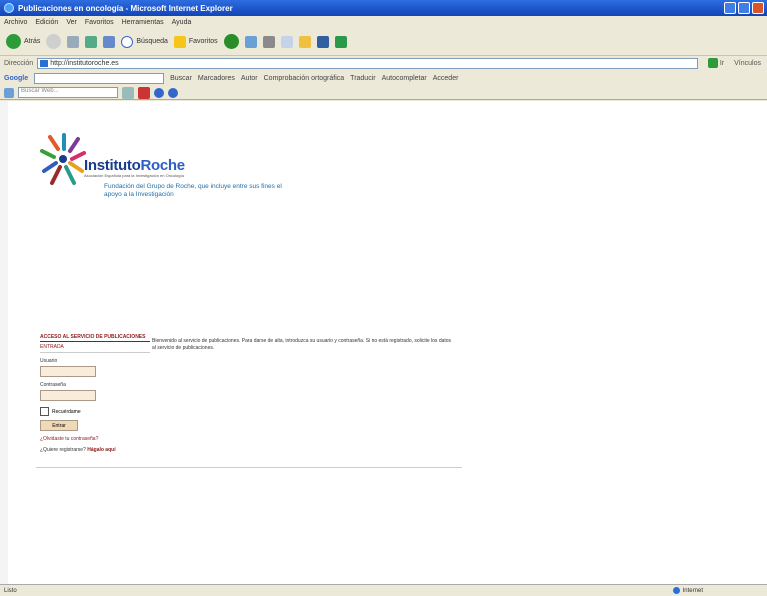  I want to click on register-link: Hágalo aquí, so click(101, 450).